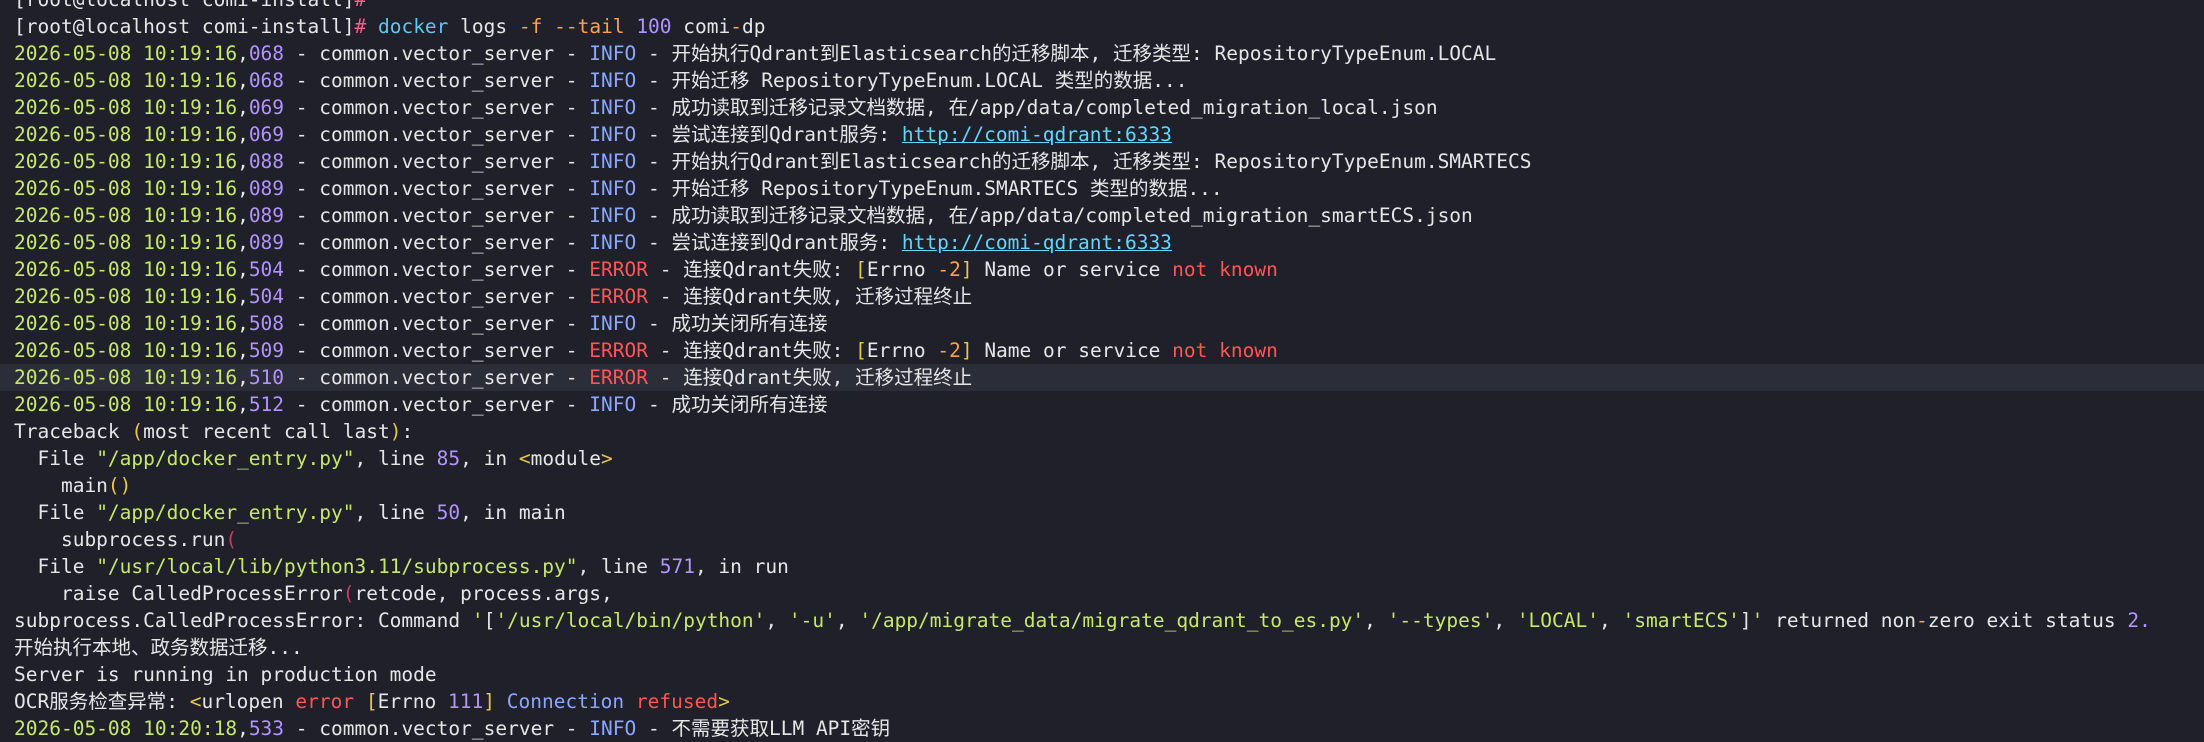 The height and width of the screenshot is (742, 2204). I want to click on terminal-text: :, so click(407, 431).